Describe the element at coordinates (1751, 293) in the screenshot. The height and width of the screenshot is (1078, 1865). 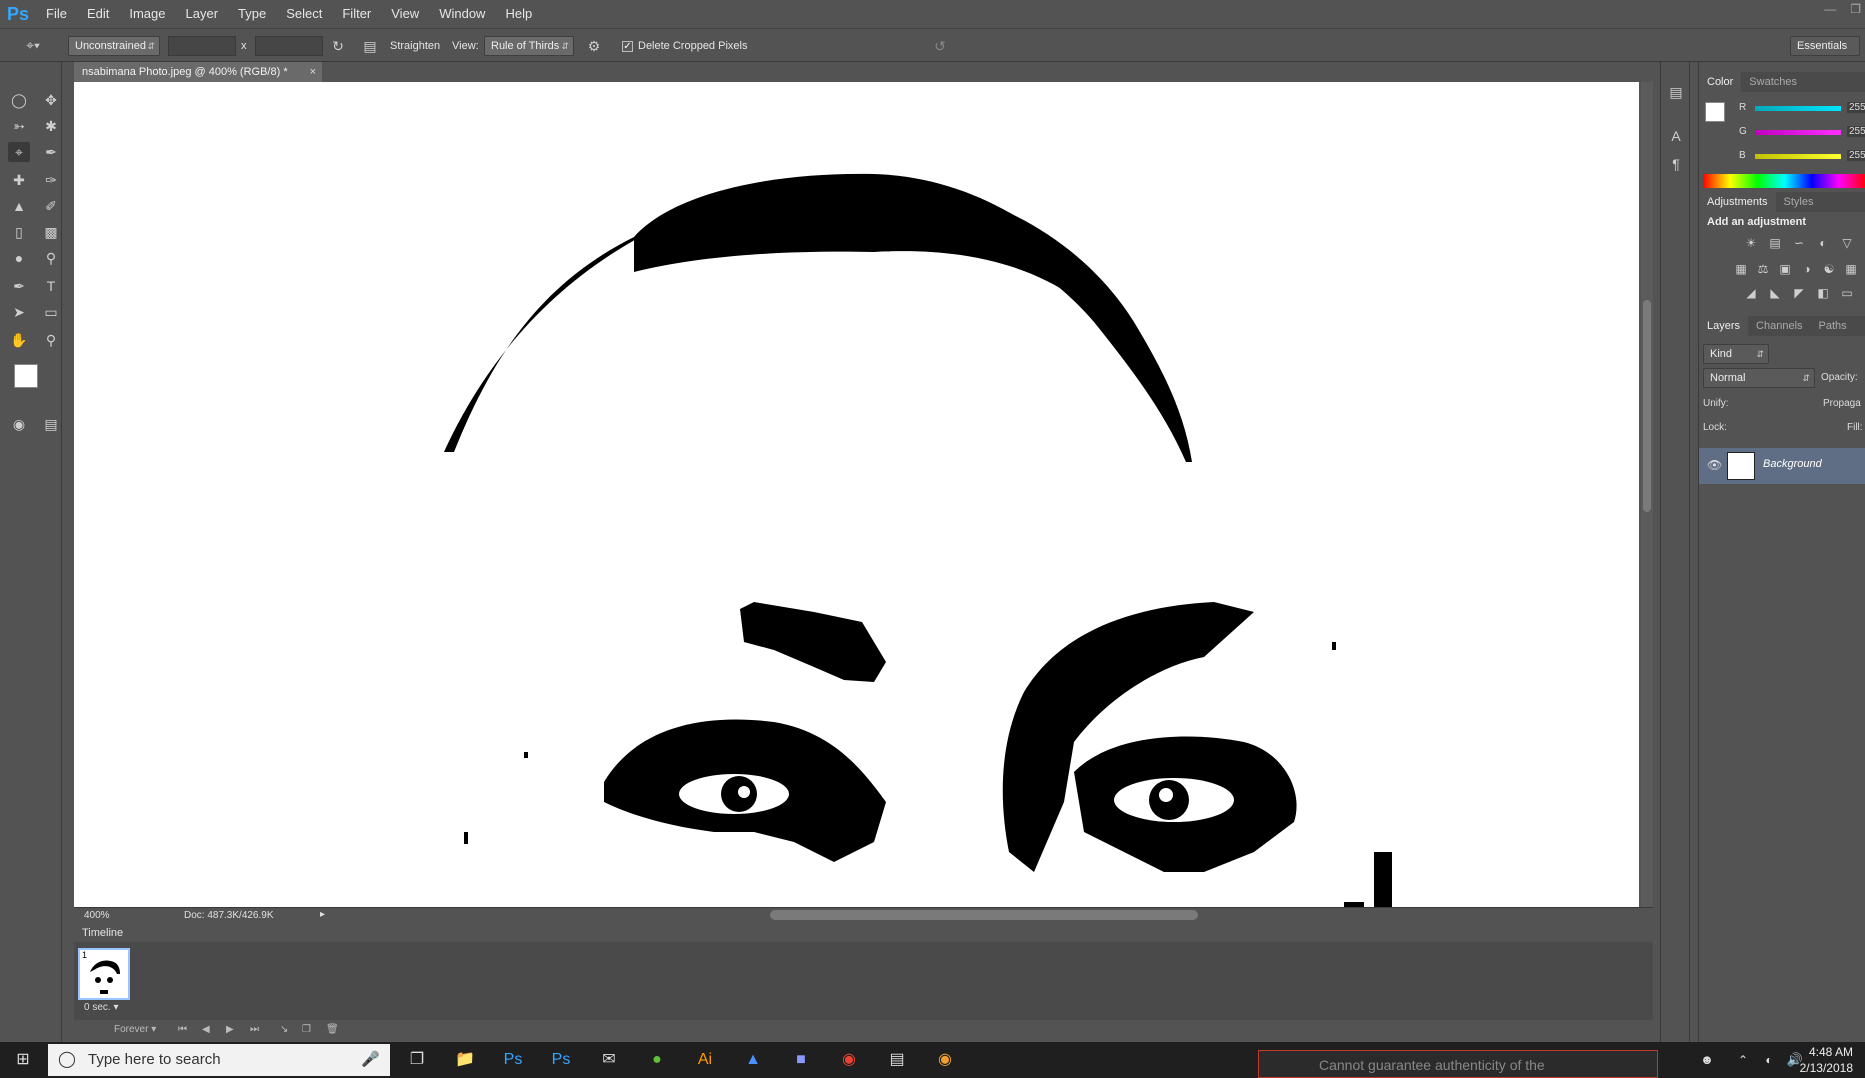
I see `invert-icon: ◢` at that location.